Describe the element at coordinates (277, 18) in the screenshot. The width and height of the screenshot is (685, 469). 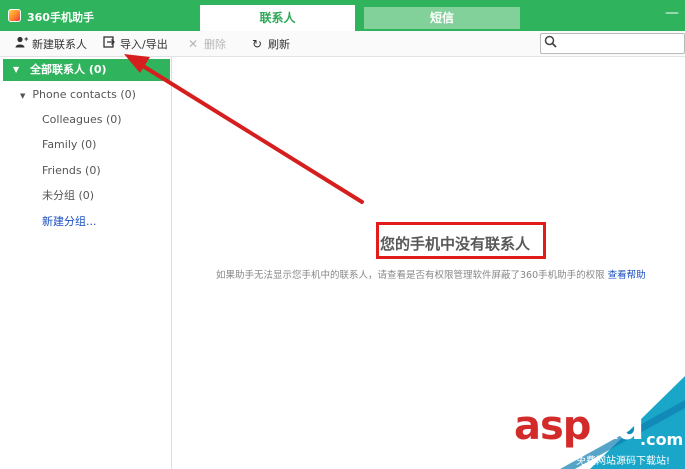
I see `tab-contacts: 联系人` at that location.